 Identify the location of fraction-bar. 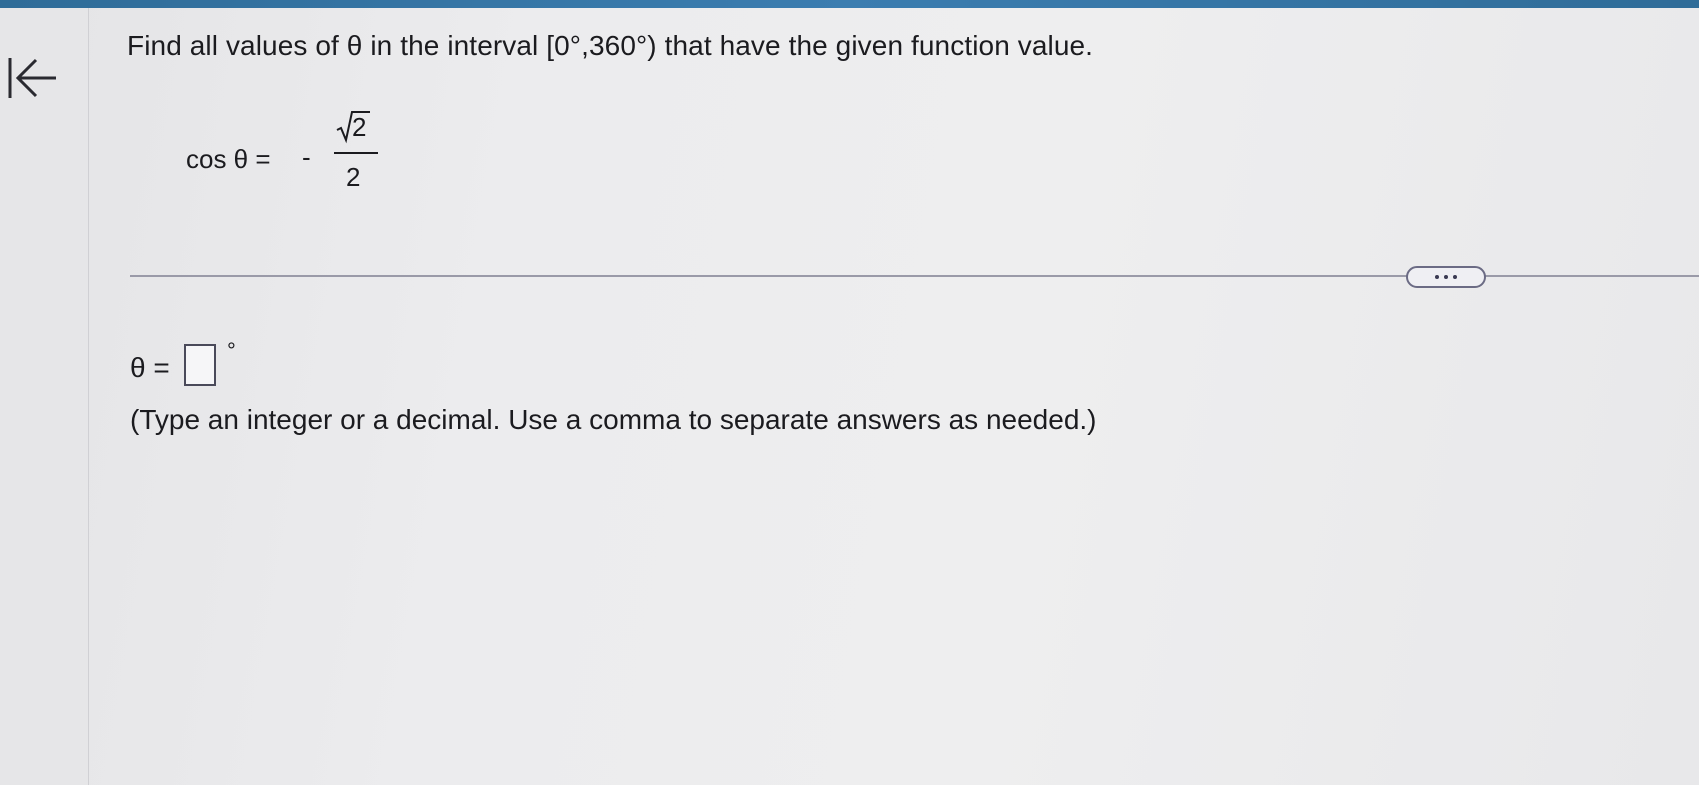
(356, 153).